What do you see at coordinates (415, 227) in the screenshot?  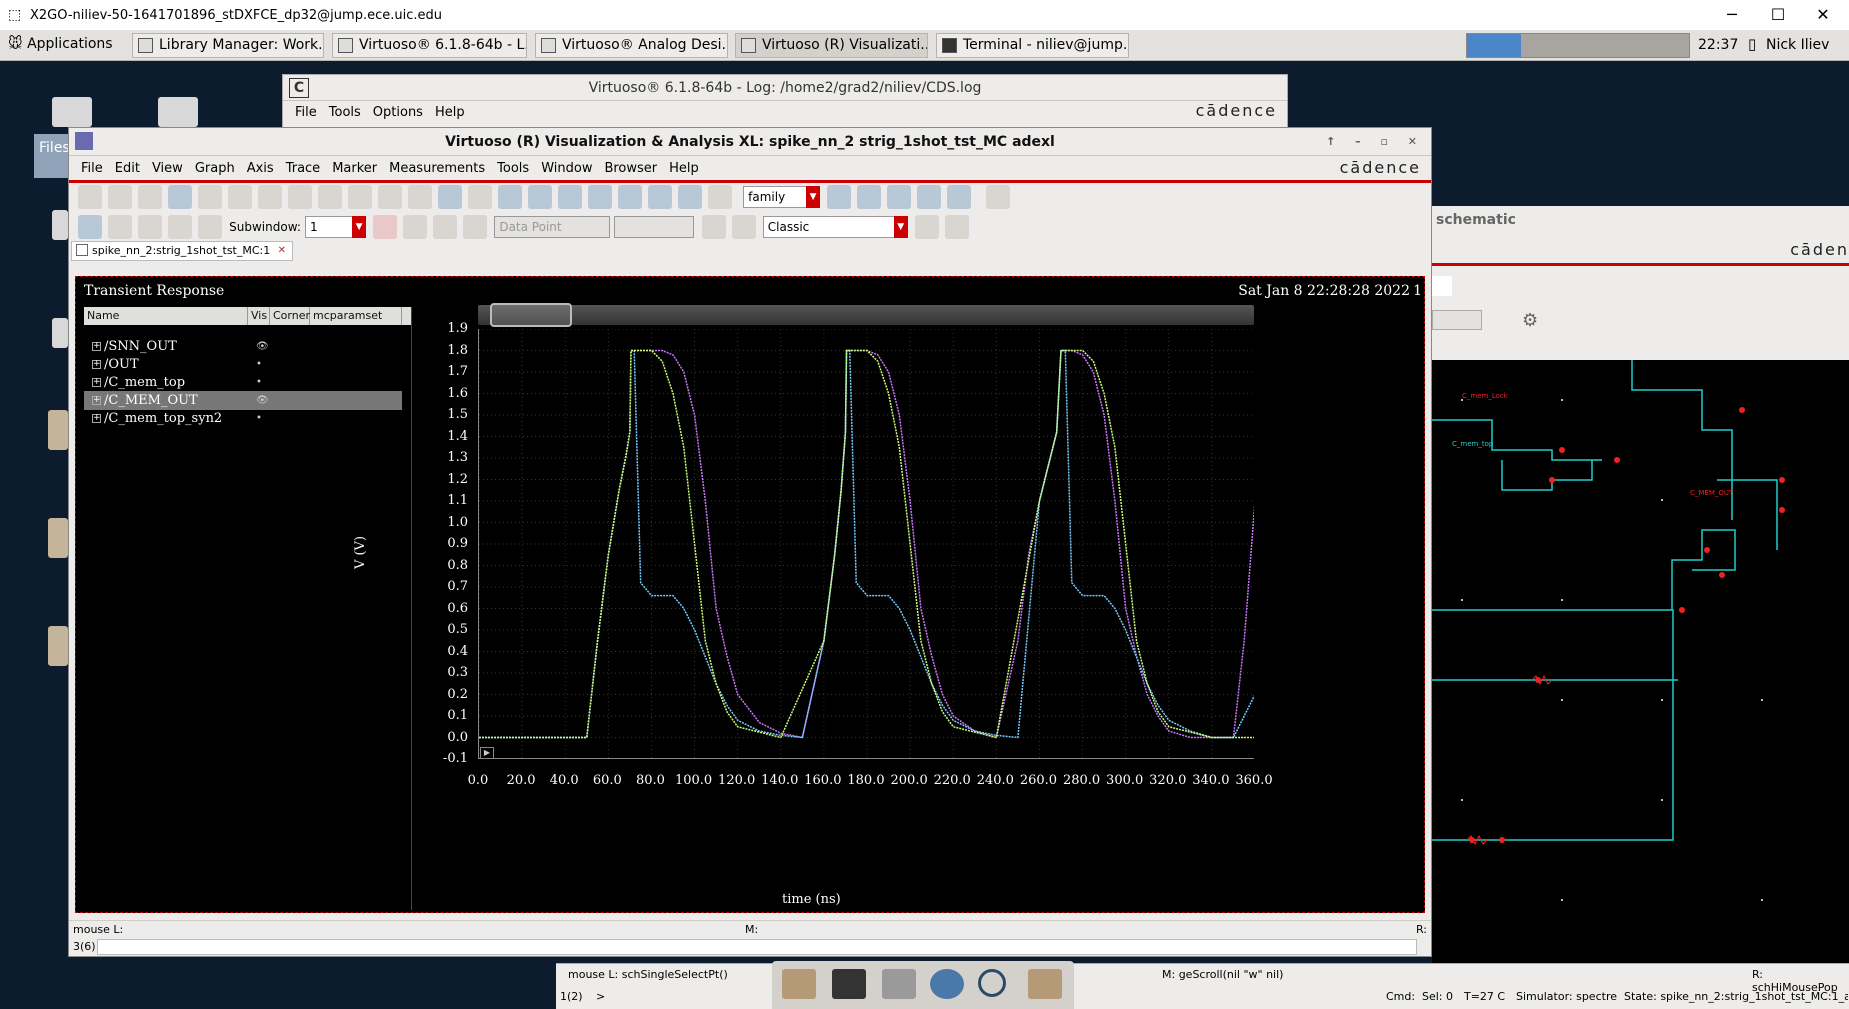 I see `pin-icon` at bounding box center [415, 227].